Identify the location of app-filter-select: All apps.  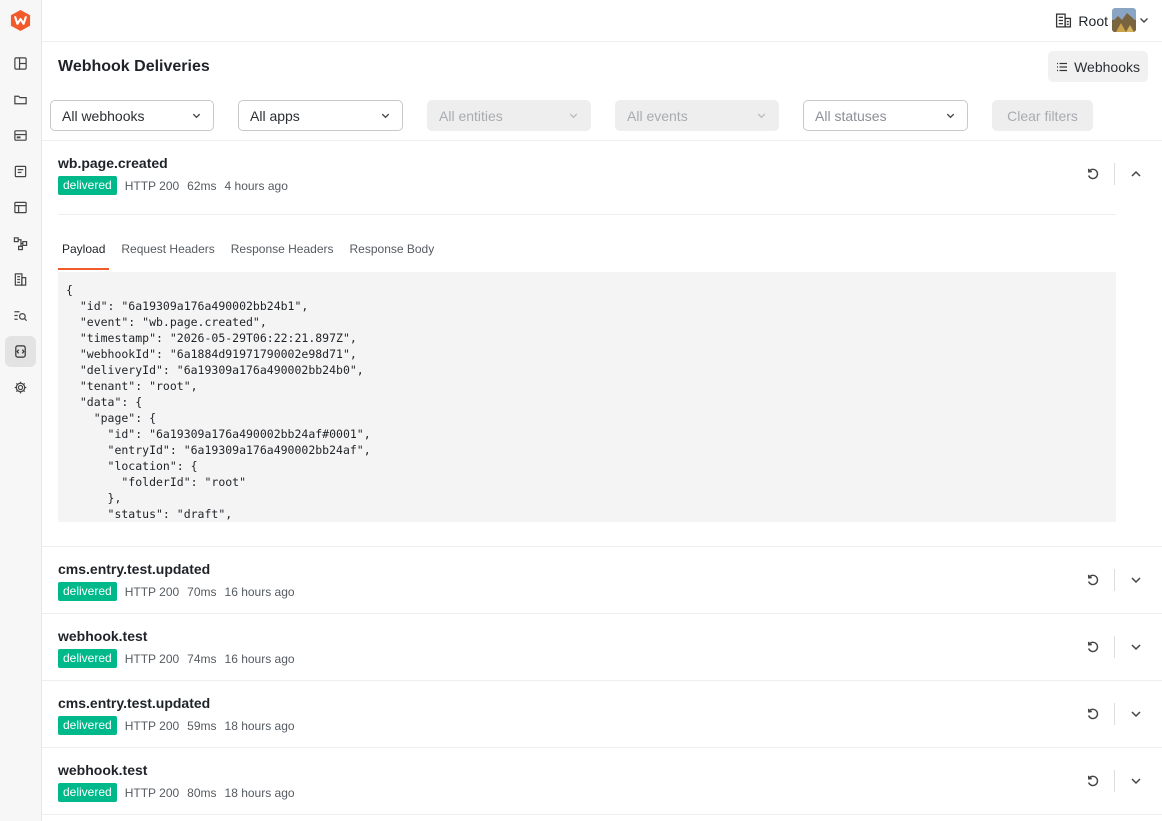
(320, 115).